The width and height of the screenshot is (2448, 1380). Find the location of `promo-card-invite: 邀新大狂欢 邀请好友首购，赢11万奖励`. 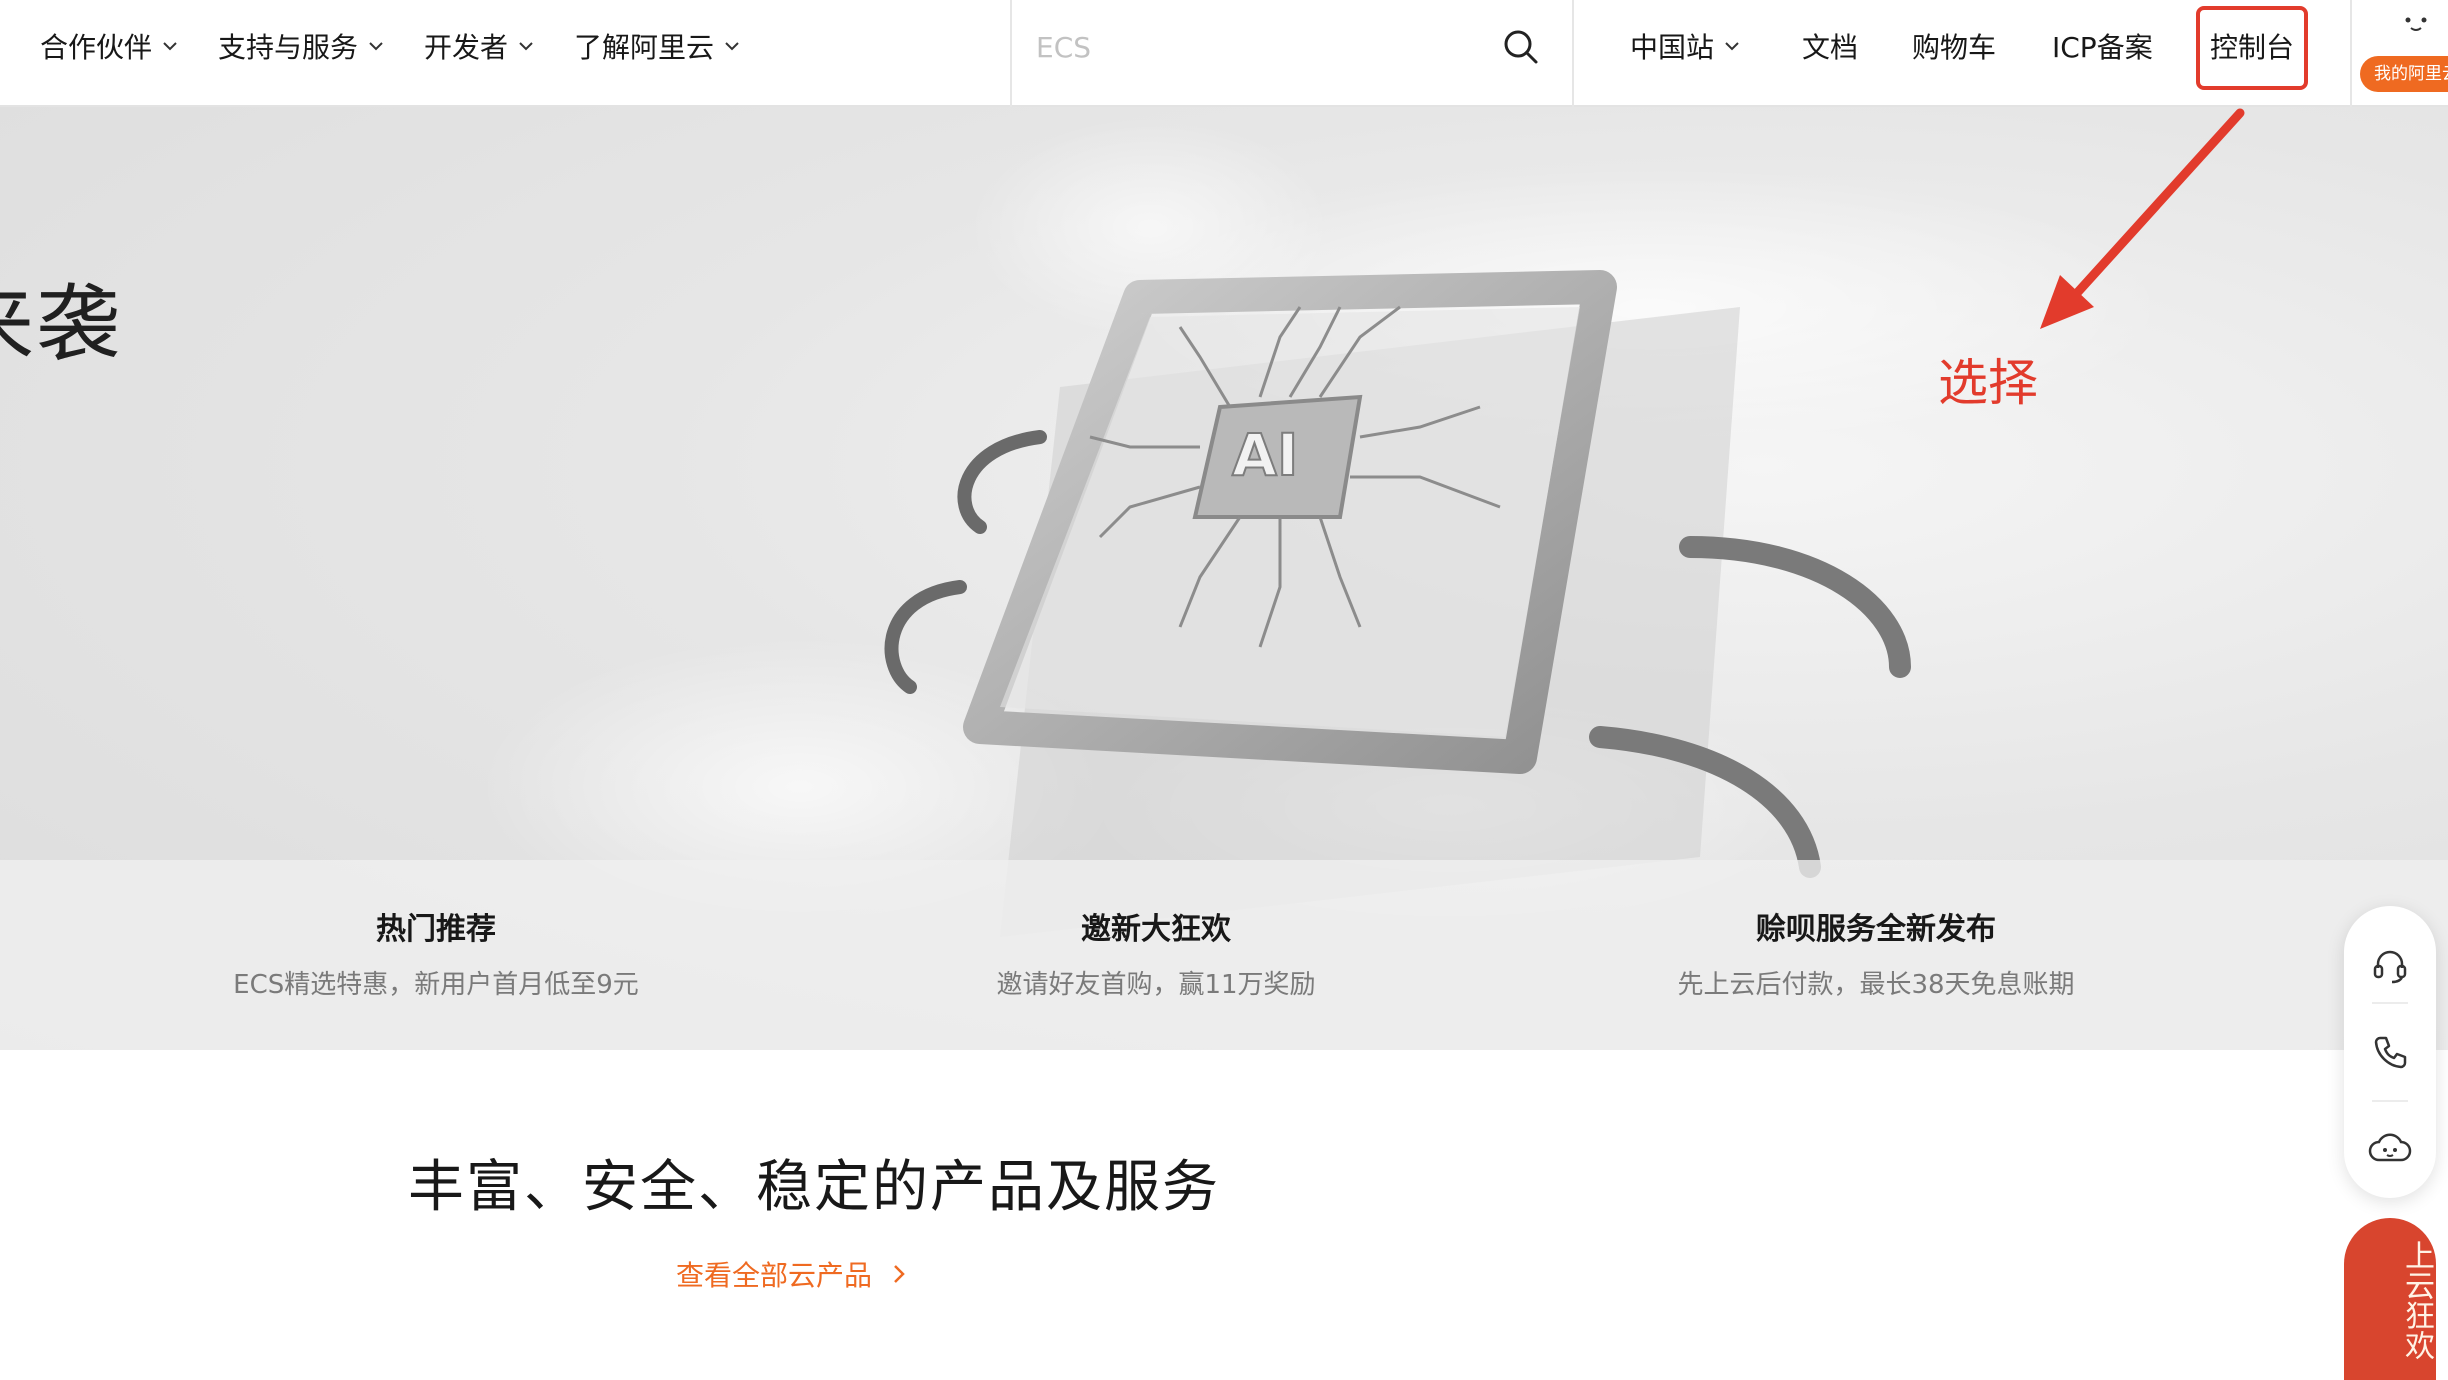

promo-card-invite: 邀新大狂欢 邀请好友首购，赢11万奖励 is located at coordinates (1156, 952).